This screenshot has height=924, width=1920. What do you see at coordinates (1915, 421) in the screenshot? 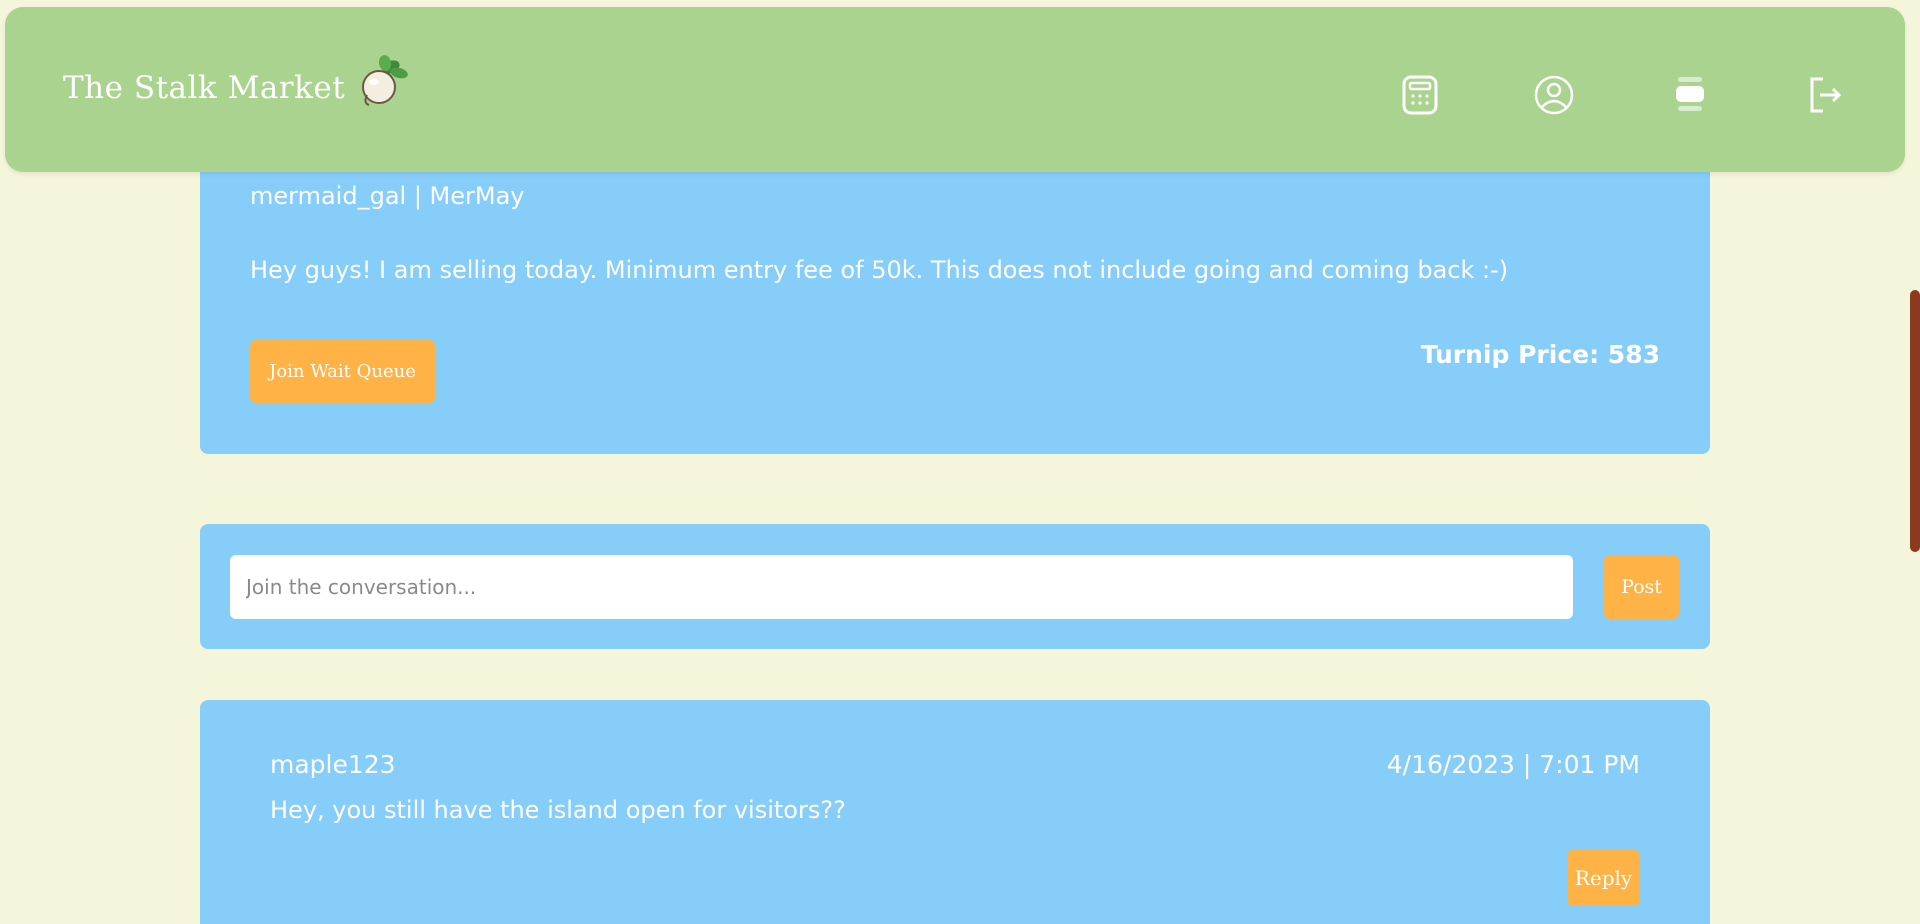
I see `scrollbar-thumb` at bounding box center [1915, 421].